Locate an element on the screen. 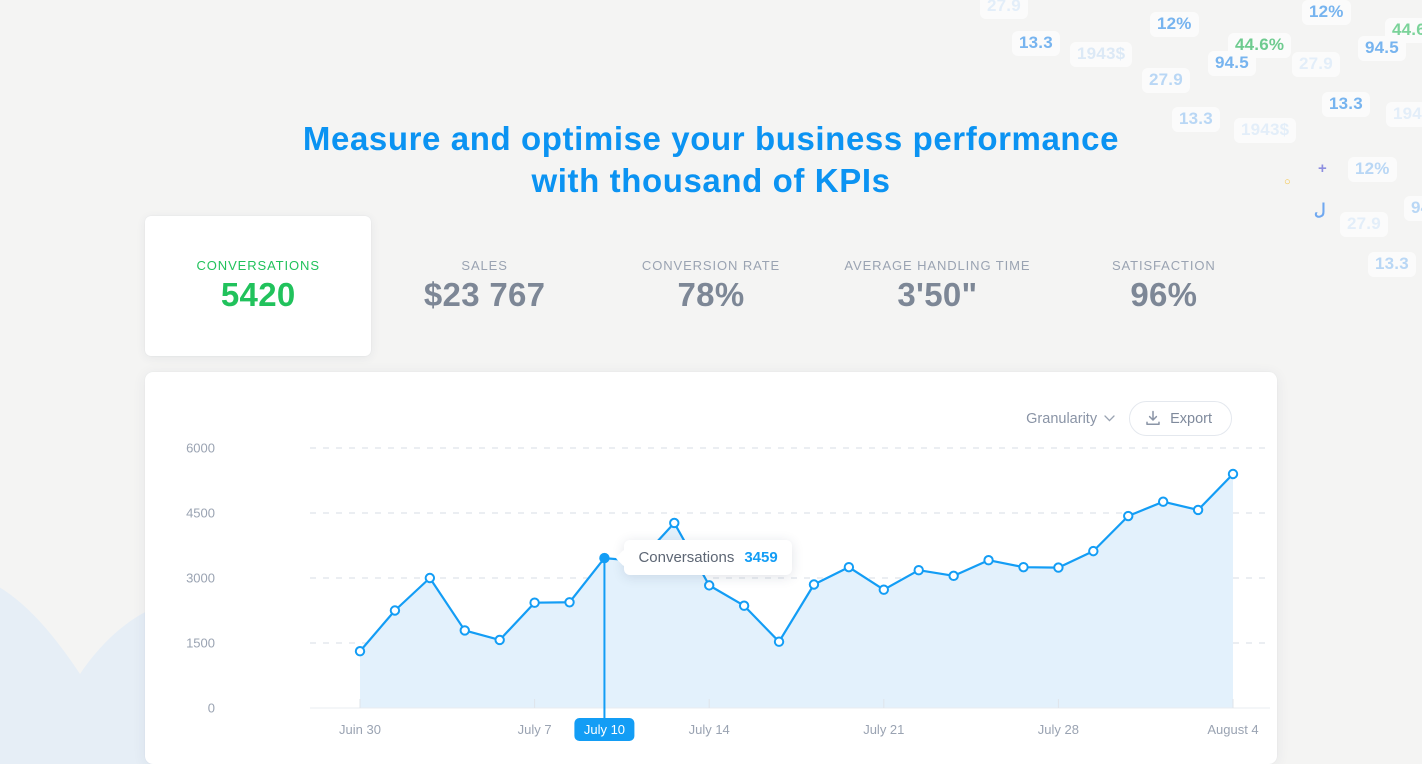 The width and height of the screenshot is (1422, 764). kpi-card-satisfaction: SATISFACTION 96% is located at coordinates (1164, 286).